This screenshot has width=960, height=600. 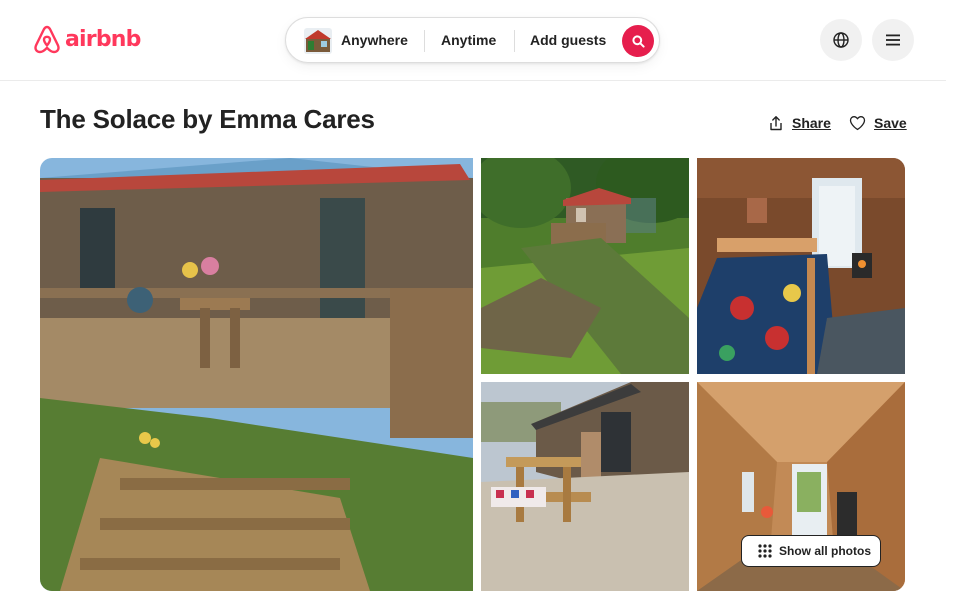 I want to click on heart-icon, so click(x=857, y=123).